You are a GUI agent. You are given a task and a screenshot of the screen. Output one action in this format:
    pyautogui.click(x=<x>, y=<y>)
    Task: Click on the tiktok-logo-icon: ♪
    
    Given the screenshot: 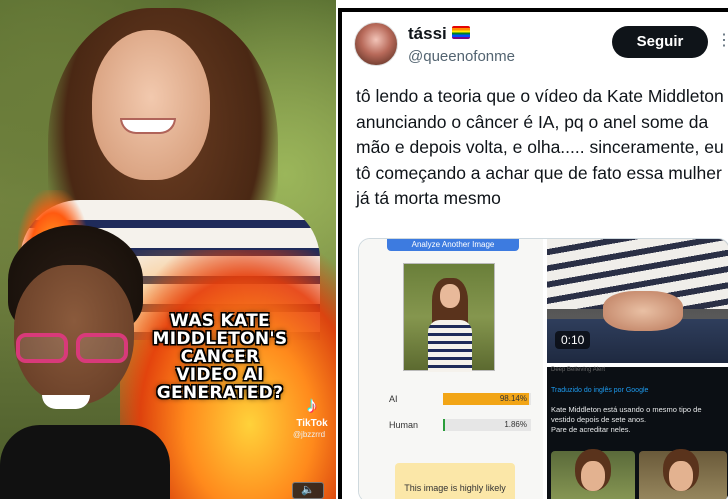 What is the action you would take?
    pyautogui.click(x=312, y=404)
    